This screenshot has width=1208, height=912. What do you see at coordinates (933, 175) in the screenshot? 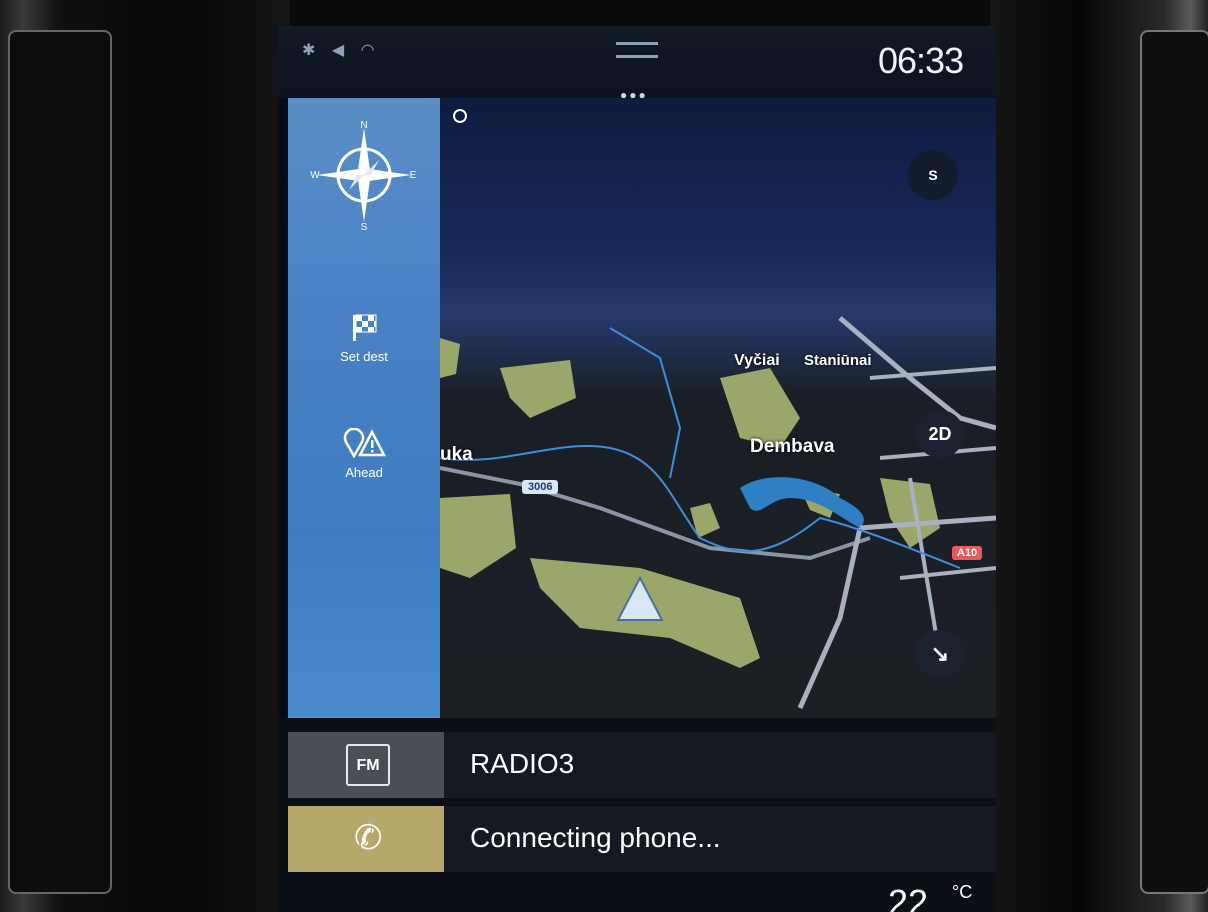
I see `compass-mini-button: S` at bounding box center [933, 175].